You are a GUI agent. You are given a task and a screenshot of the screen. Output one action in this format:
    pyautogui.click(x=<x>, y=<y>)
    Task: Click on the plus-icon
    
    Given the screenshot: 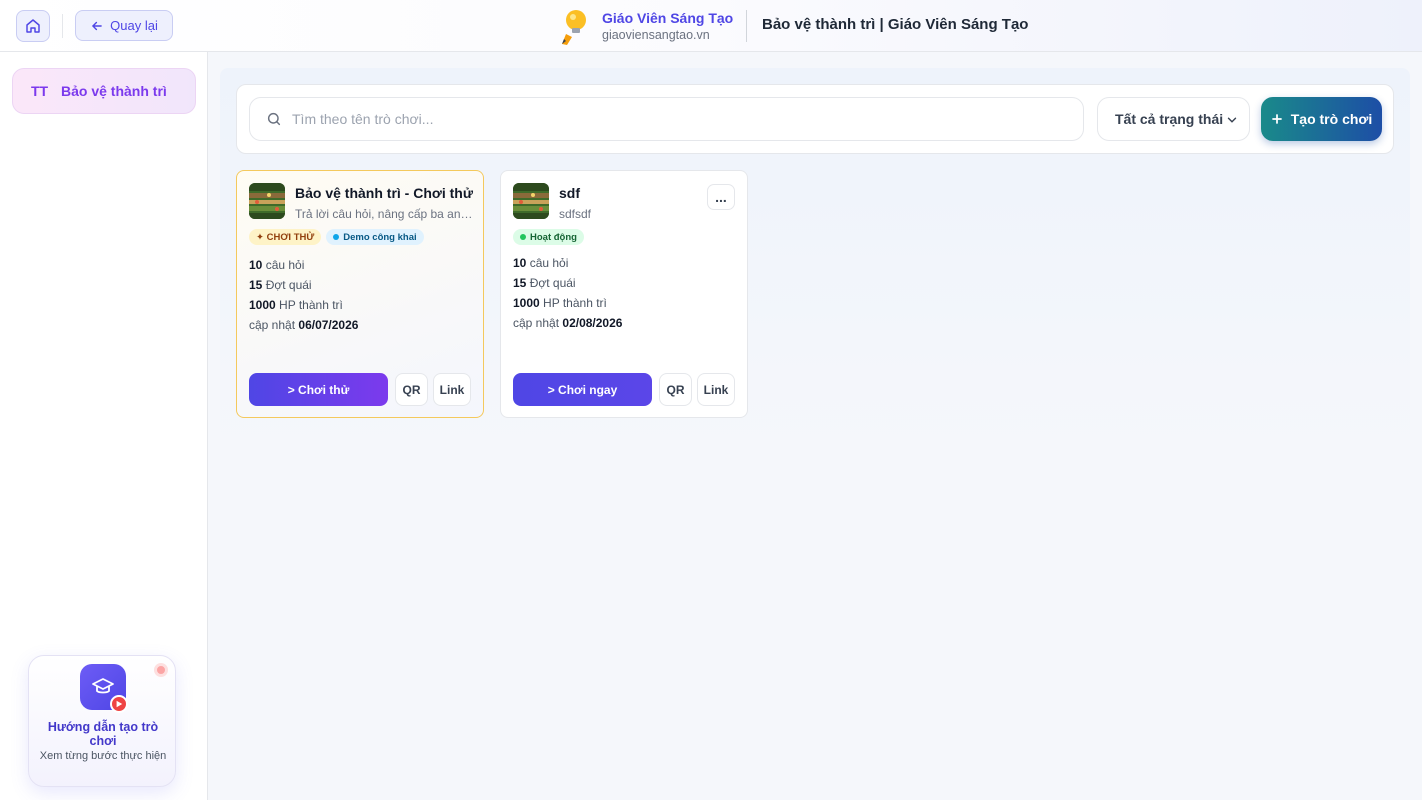 What is the action you would take?
    pyautogui.click(x=1276, y=119)
    